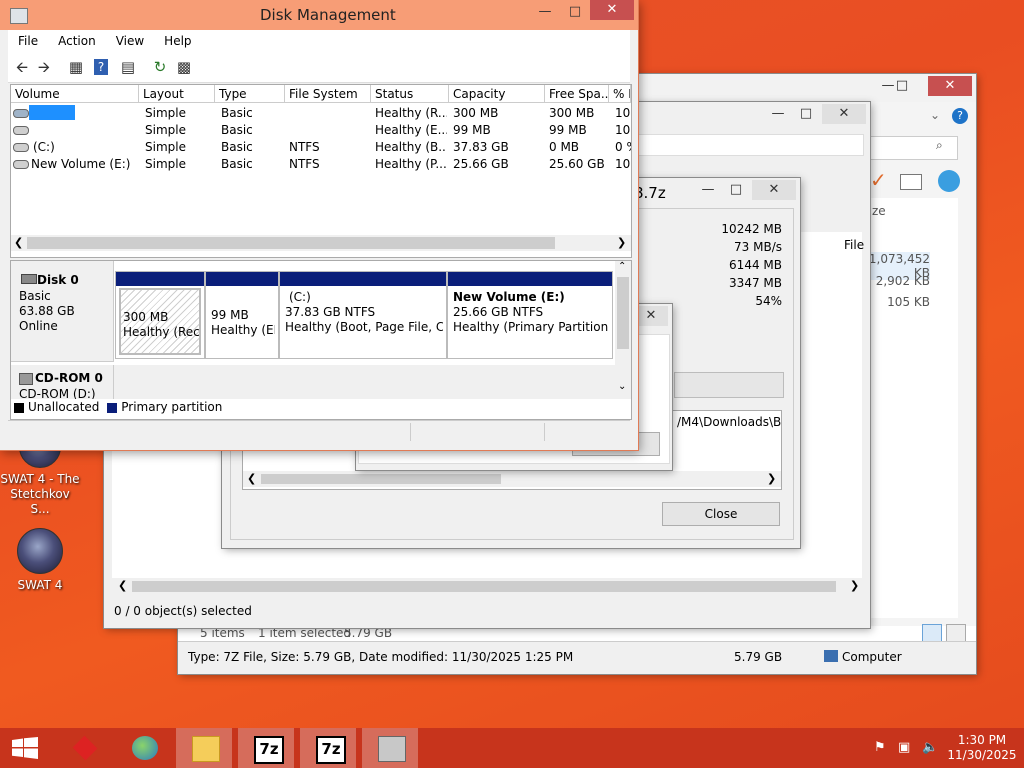  What do you see at coordinates (806, 114) in the screenshot?
I see `archive-maximize-button: □` at bounding box center [806, 114].